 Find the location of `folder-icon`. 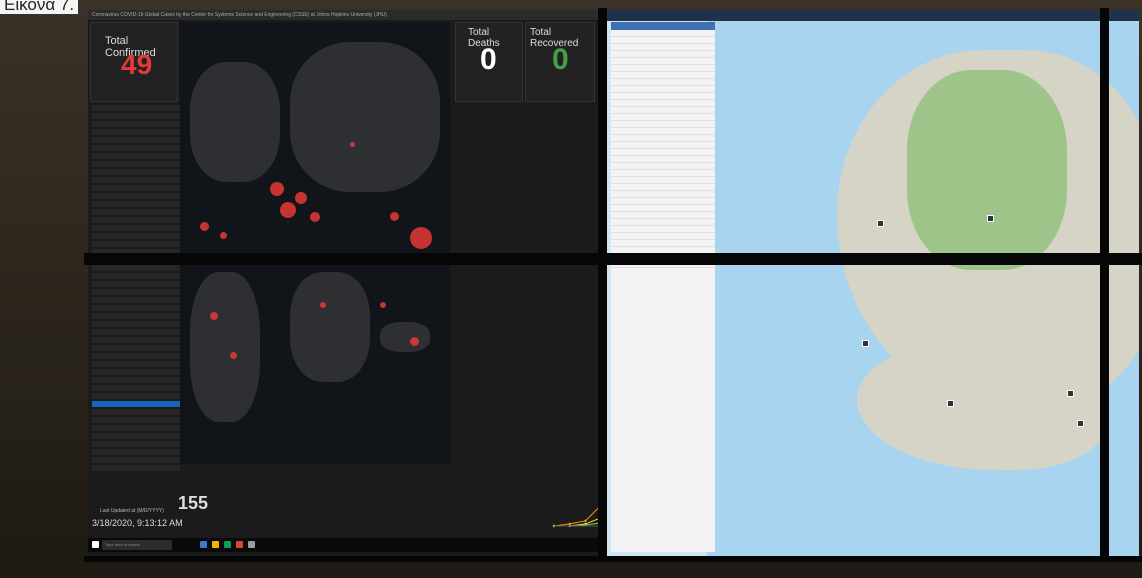

folder-icon is located at coordinates (215, 544).